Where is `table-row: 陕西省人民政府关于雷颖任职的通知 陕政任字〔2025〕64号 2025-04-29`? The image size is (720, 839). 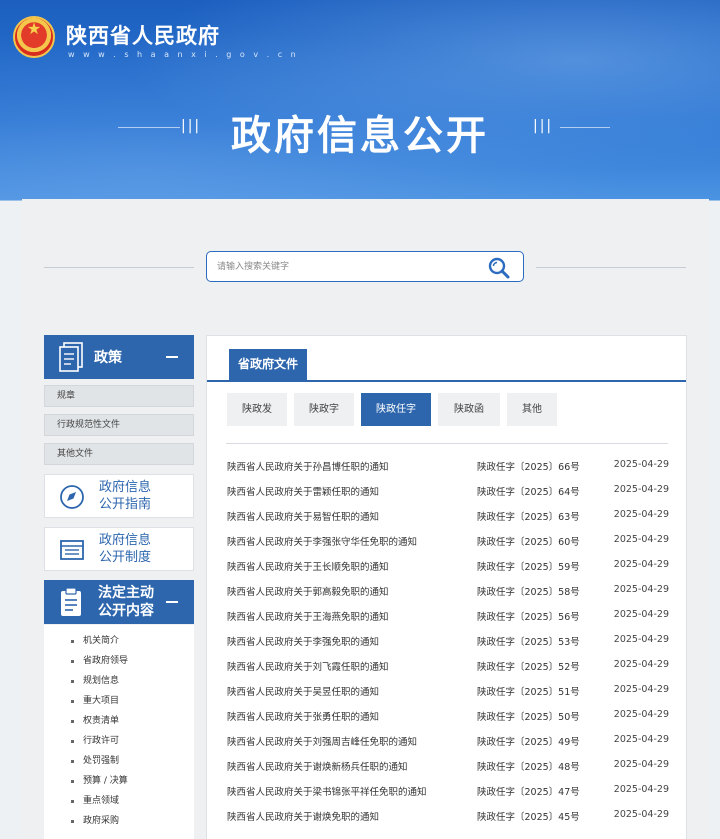
table-row: 陕西省人民政府关于雷颖任职的通知 陕政任字〔2025〕64号 2025-04-29 is located at coordinates (448, 496).